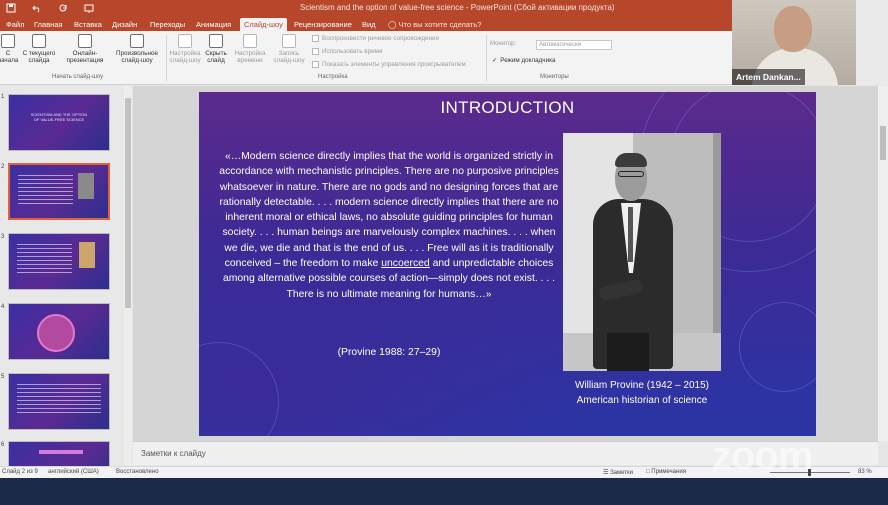 This screenshot has width=888, height=505. What do you see at coordinates (185, 57) in the screenshot?
I see `setup-slideshow-label: Настройка слайд-шоу` at bounding box center [185, 57].